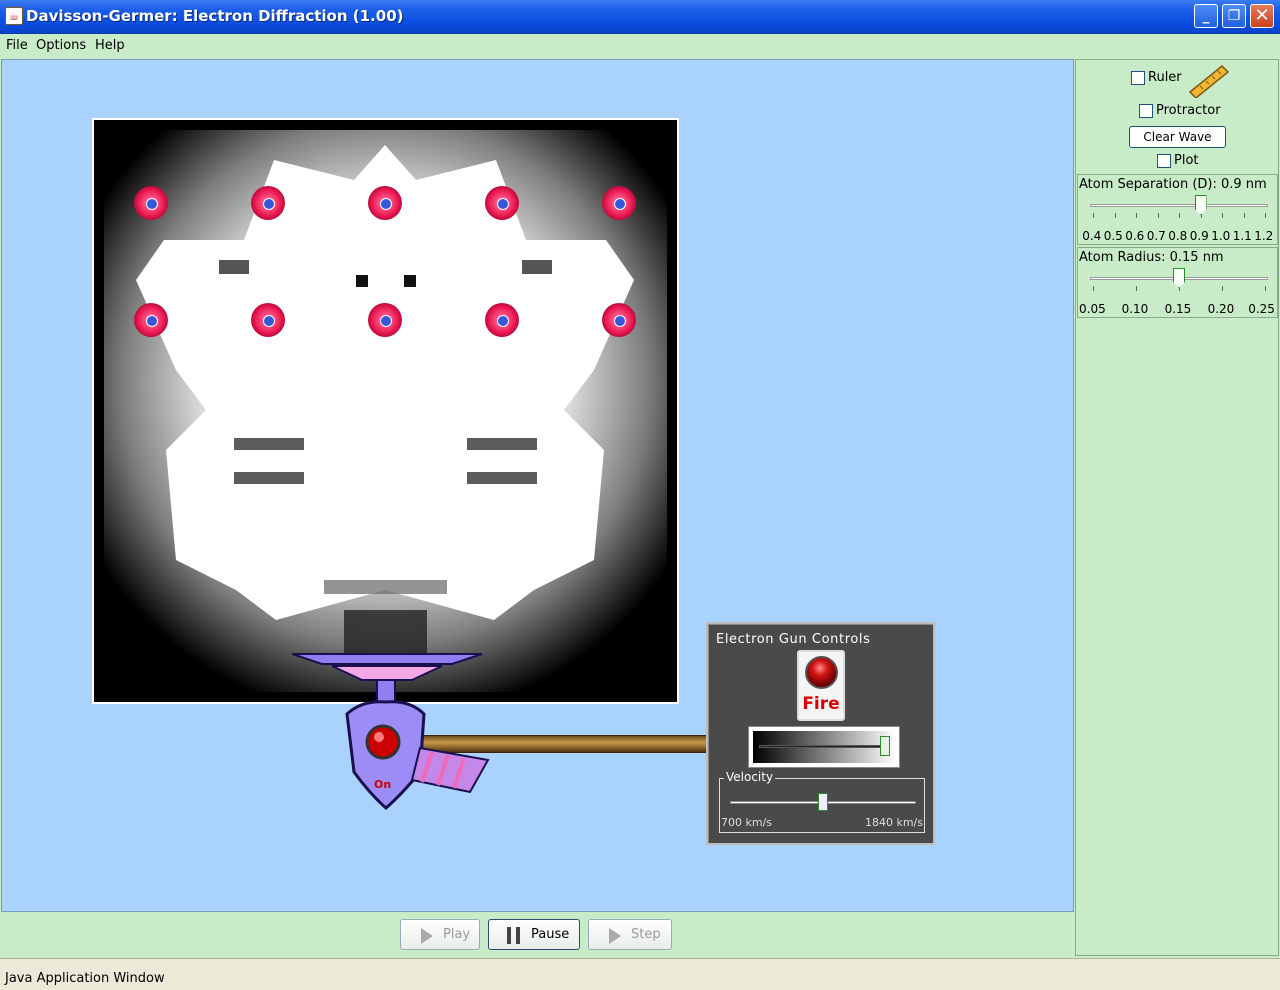 The image size is (1280, 990). I want to click on slider-tick-label: 0.4, so click(1092, 236).